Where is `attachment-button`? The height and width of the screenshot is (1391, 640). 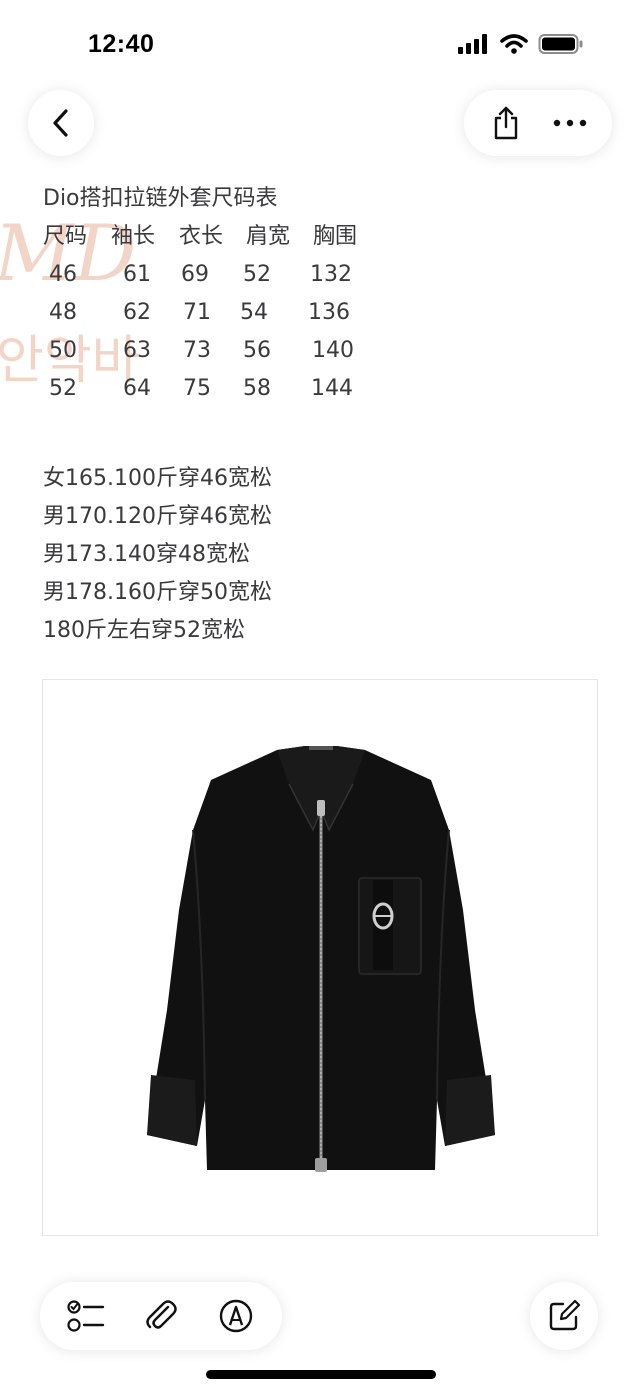 attachment-button is located at coordinates (161, 1316).